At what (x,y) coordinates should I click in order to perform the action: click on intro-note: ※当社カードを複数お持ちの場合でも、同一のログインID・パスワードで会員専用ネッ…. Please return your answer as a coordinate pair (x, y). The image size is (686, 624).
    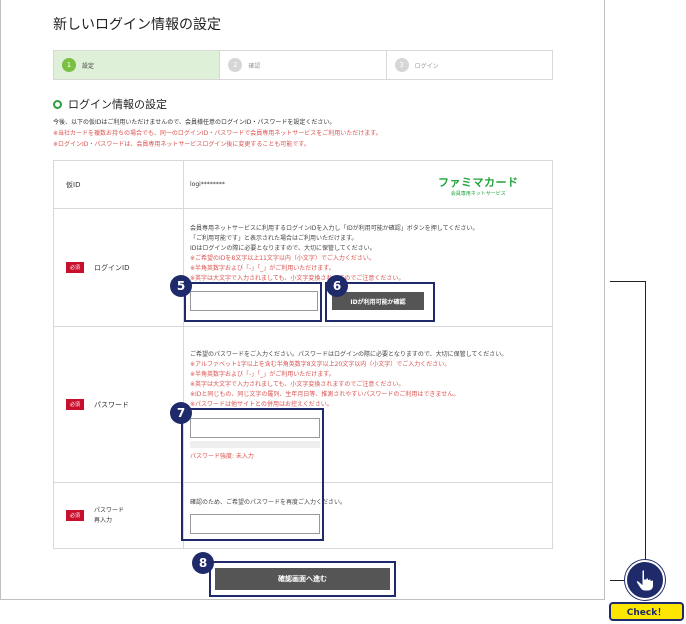
    Looking at the image, I should click on (217, 133).